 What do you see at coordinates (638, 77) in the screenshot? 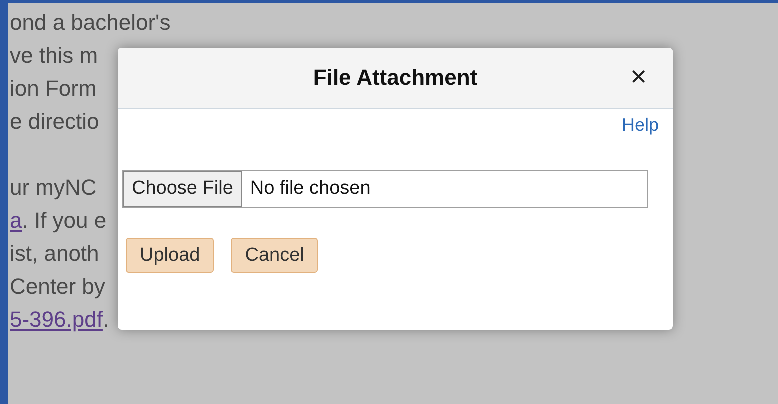
I see `close-button: ×` at bounding box center [638, 77].